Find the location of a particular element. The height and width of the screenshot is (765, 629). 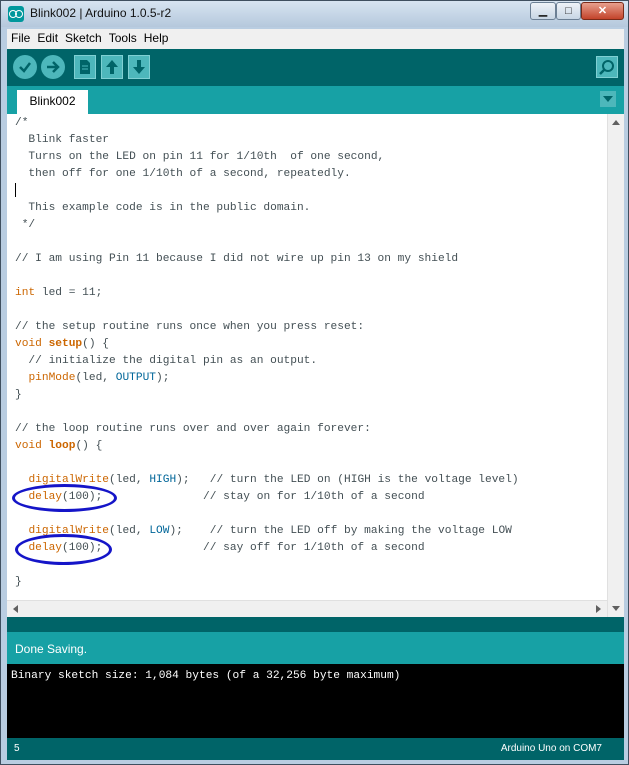

tab-blink002: Blink002 is located at coordinates (52, 102).